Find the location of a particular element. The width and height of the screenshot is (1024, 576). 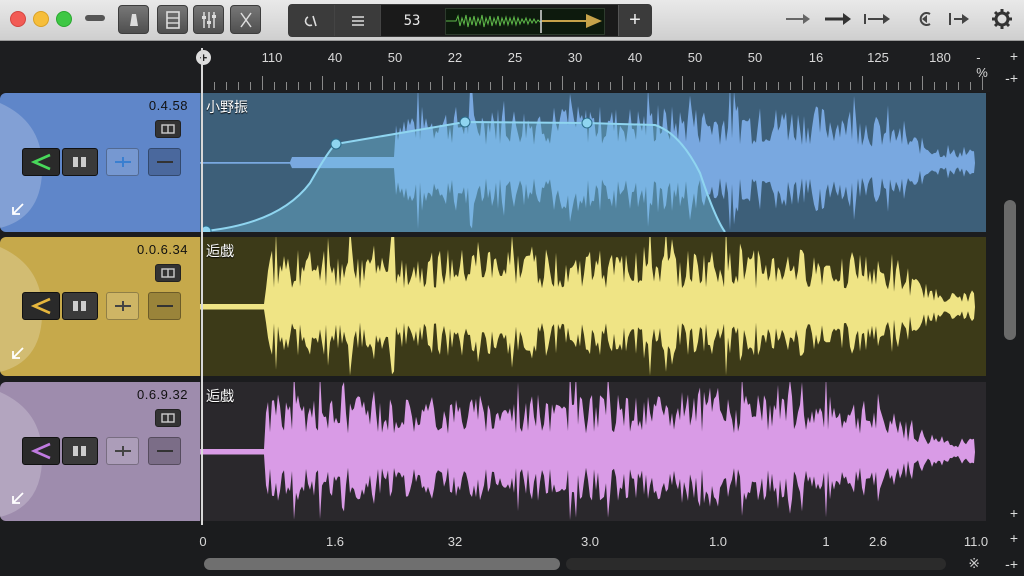

ruler-label: 25 is located at coordinates (515, 57).